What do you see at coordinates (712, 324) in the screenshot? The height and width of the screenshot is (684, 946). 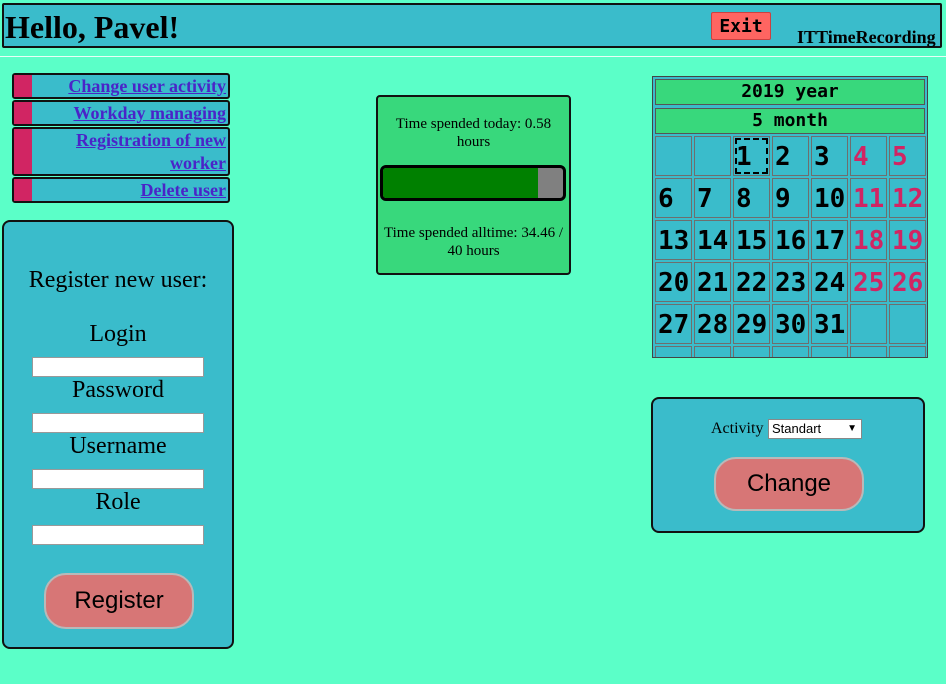 I see `calendar-day-28: 28` at bounding box center [712, 324].